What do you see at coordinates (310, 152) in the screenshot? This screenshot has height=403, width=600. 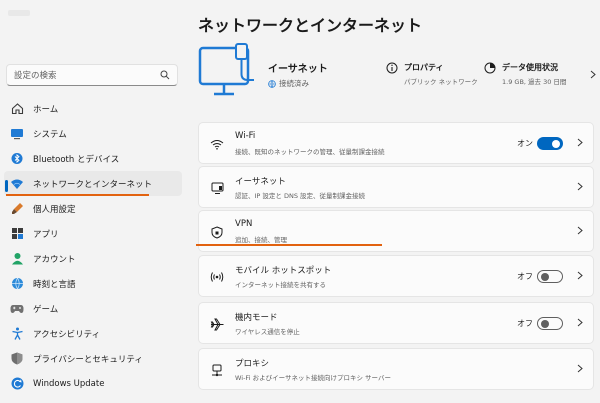 I see `wifi-subtitle: 接続、既知のネットワークの管理、従量制課金接続` at bounding box center [310, 152].